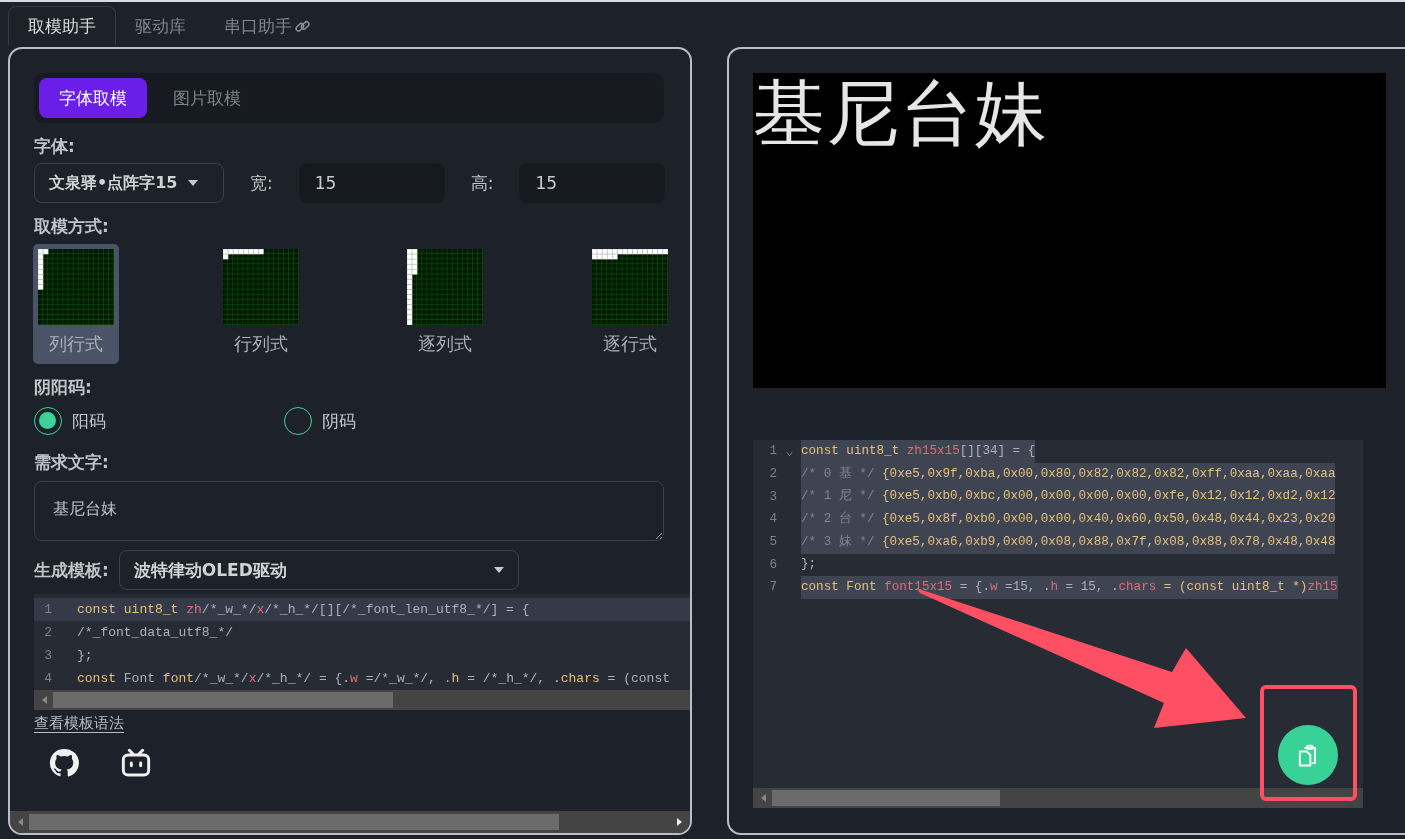  Describe the element at coordinates (54, 146) in the screenshot. I see `field-label: 字体:` at that location.